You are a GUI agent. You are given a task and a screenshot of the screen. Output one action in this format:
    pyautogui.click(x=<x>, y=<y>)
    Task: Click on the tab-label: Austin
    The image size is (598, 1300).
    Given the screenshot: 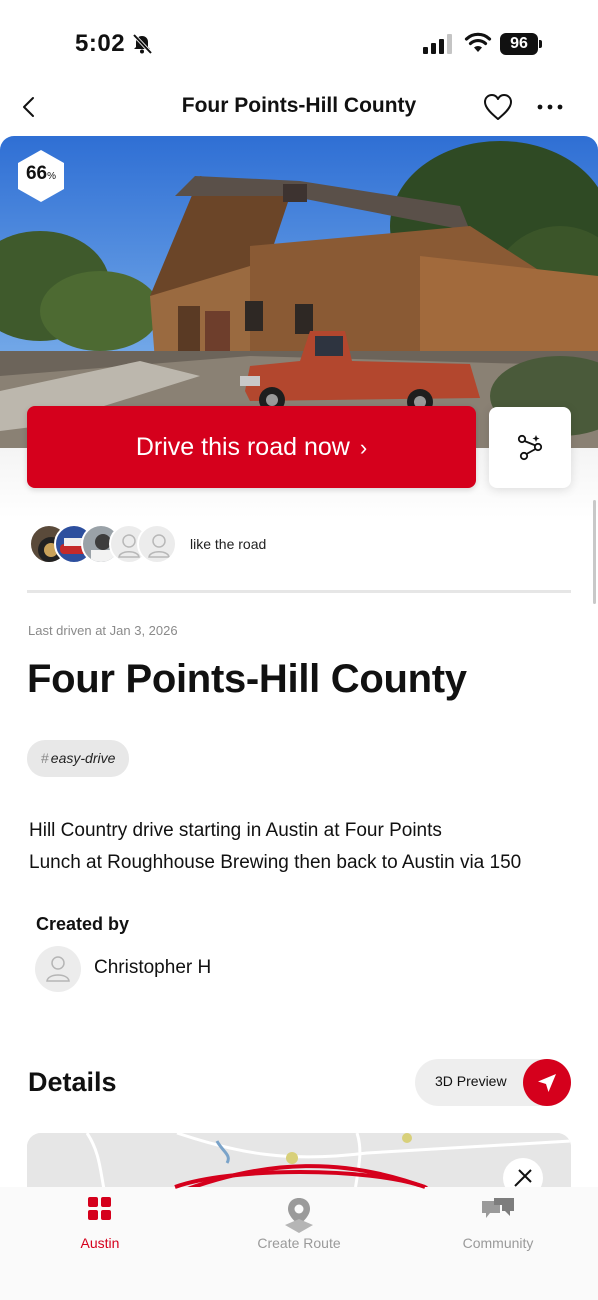 What is the action you would take?
    pyautogui.click(x=100, y=1243)
    